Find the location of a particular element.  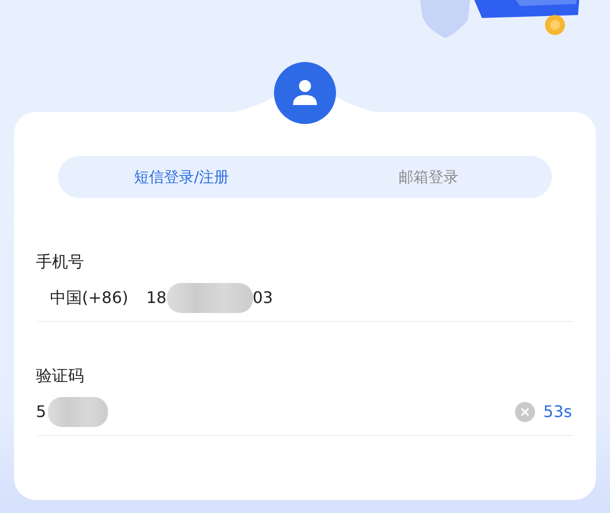

country-code: 中国(+86) is located at coordinates (89, 297).